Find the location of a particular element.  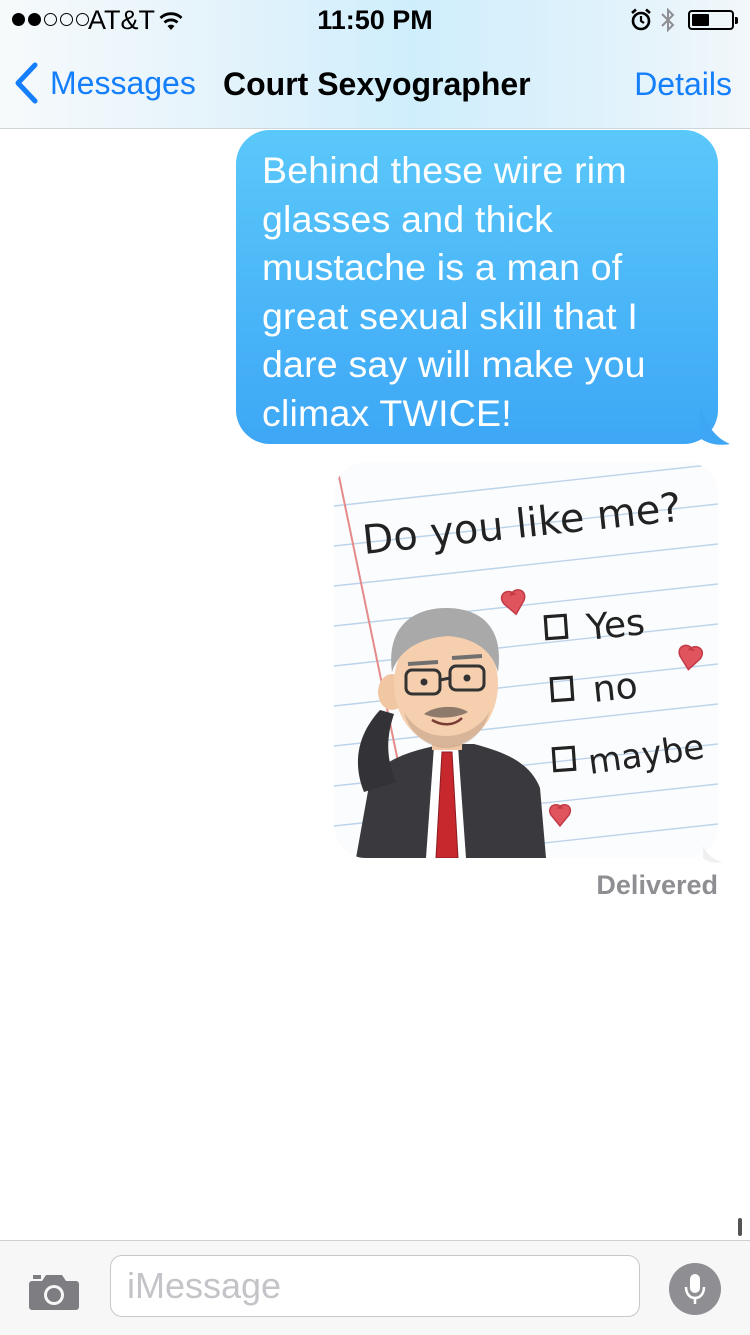

message-line: climax TWICE! is located at coordinates (387, 412).